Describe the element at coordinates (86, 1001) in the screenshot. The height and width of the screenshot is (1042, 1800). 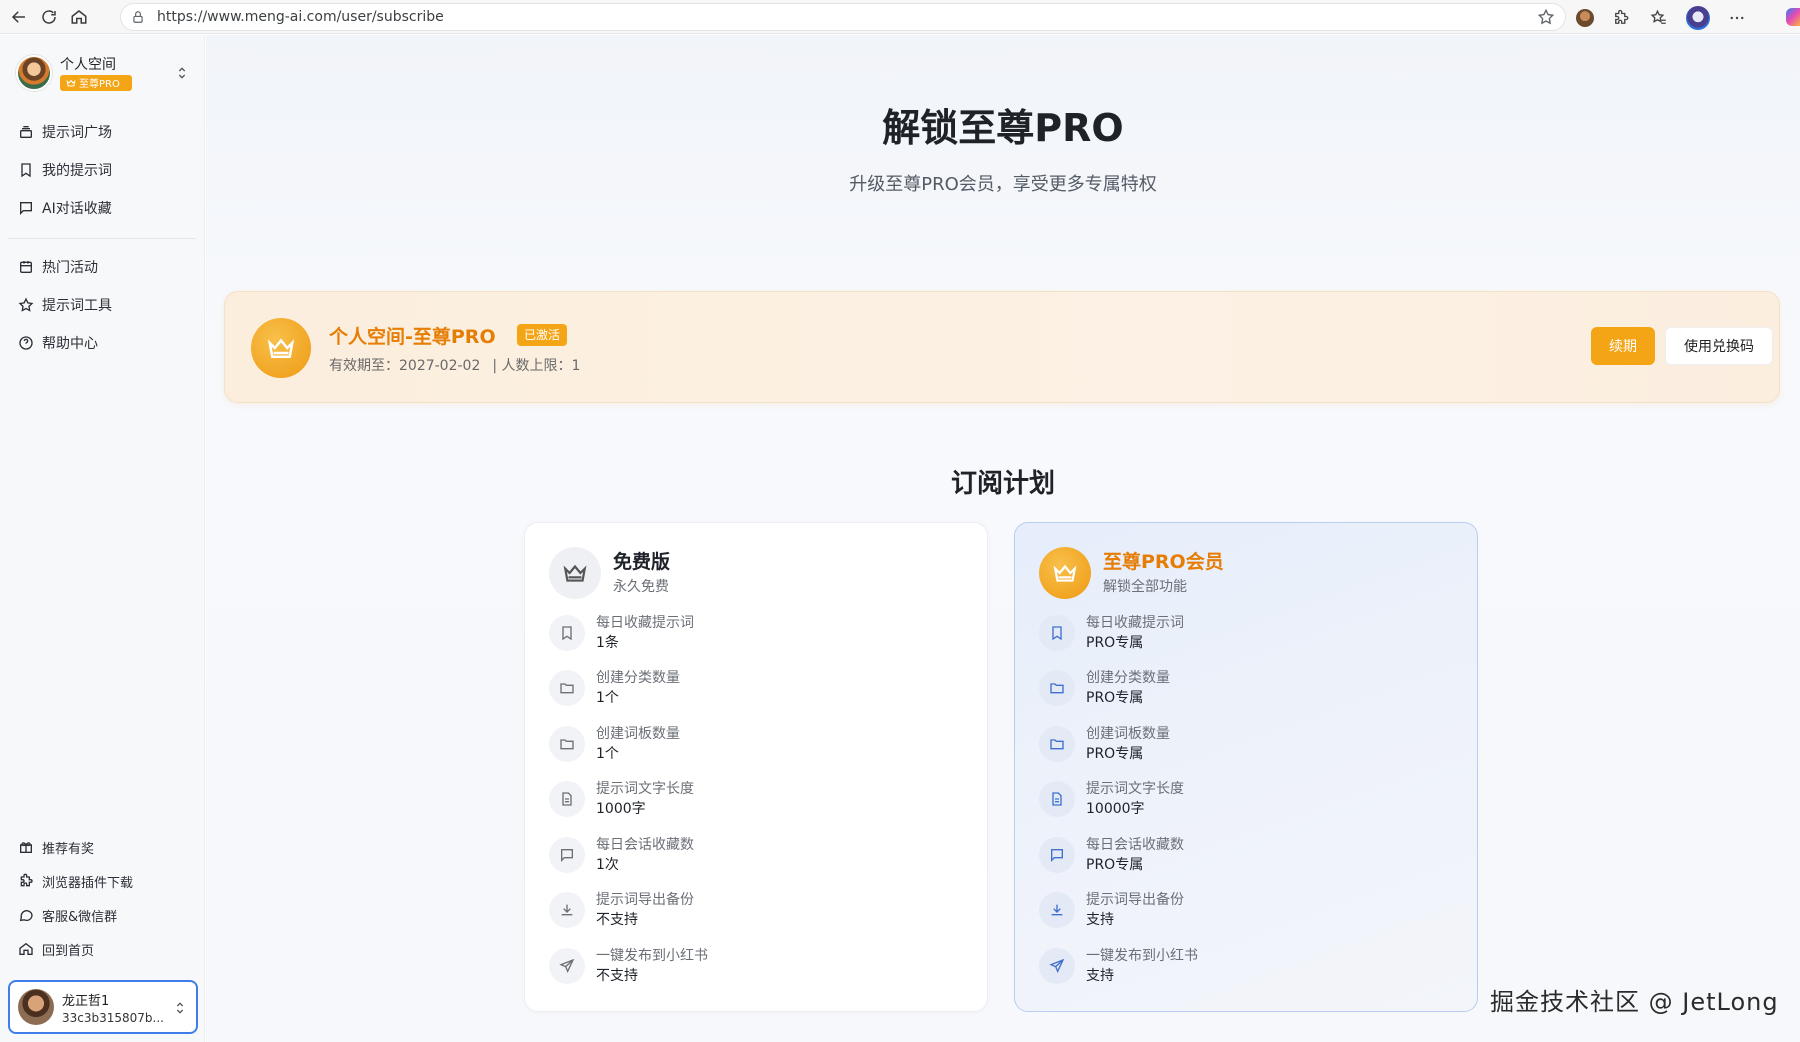
I see `user-name: 龙正哲1` at that location.